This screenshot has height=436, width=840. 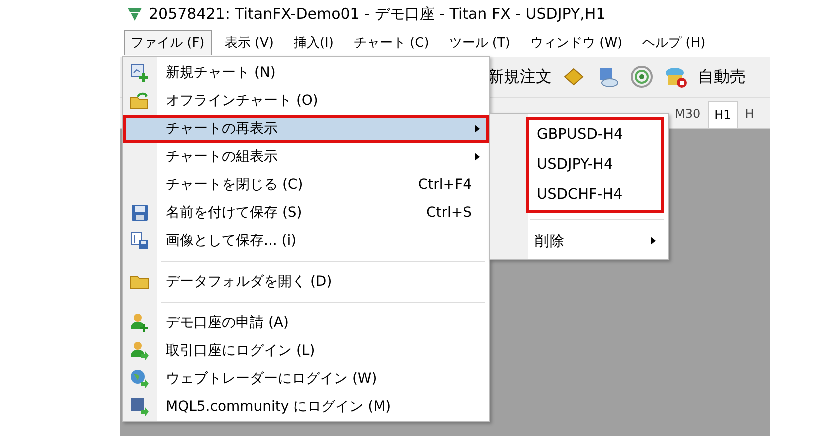 What do you see at coordinates (140, 351) in the screenshot?
I see `user-arrow-icon` at bounding box center [140, 351].